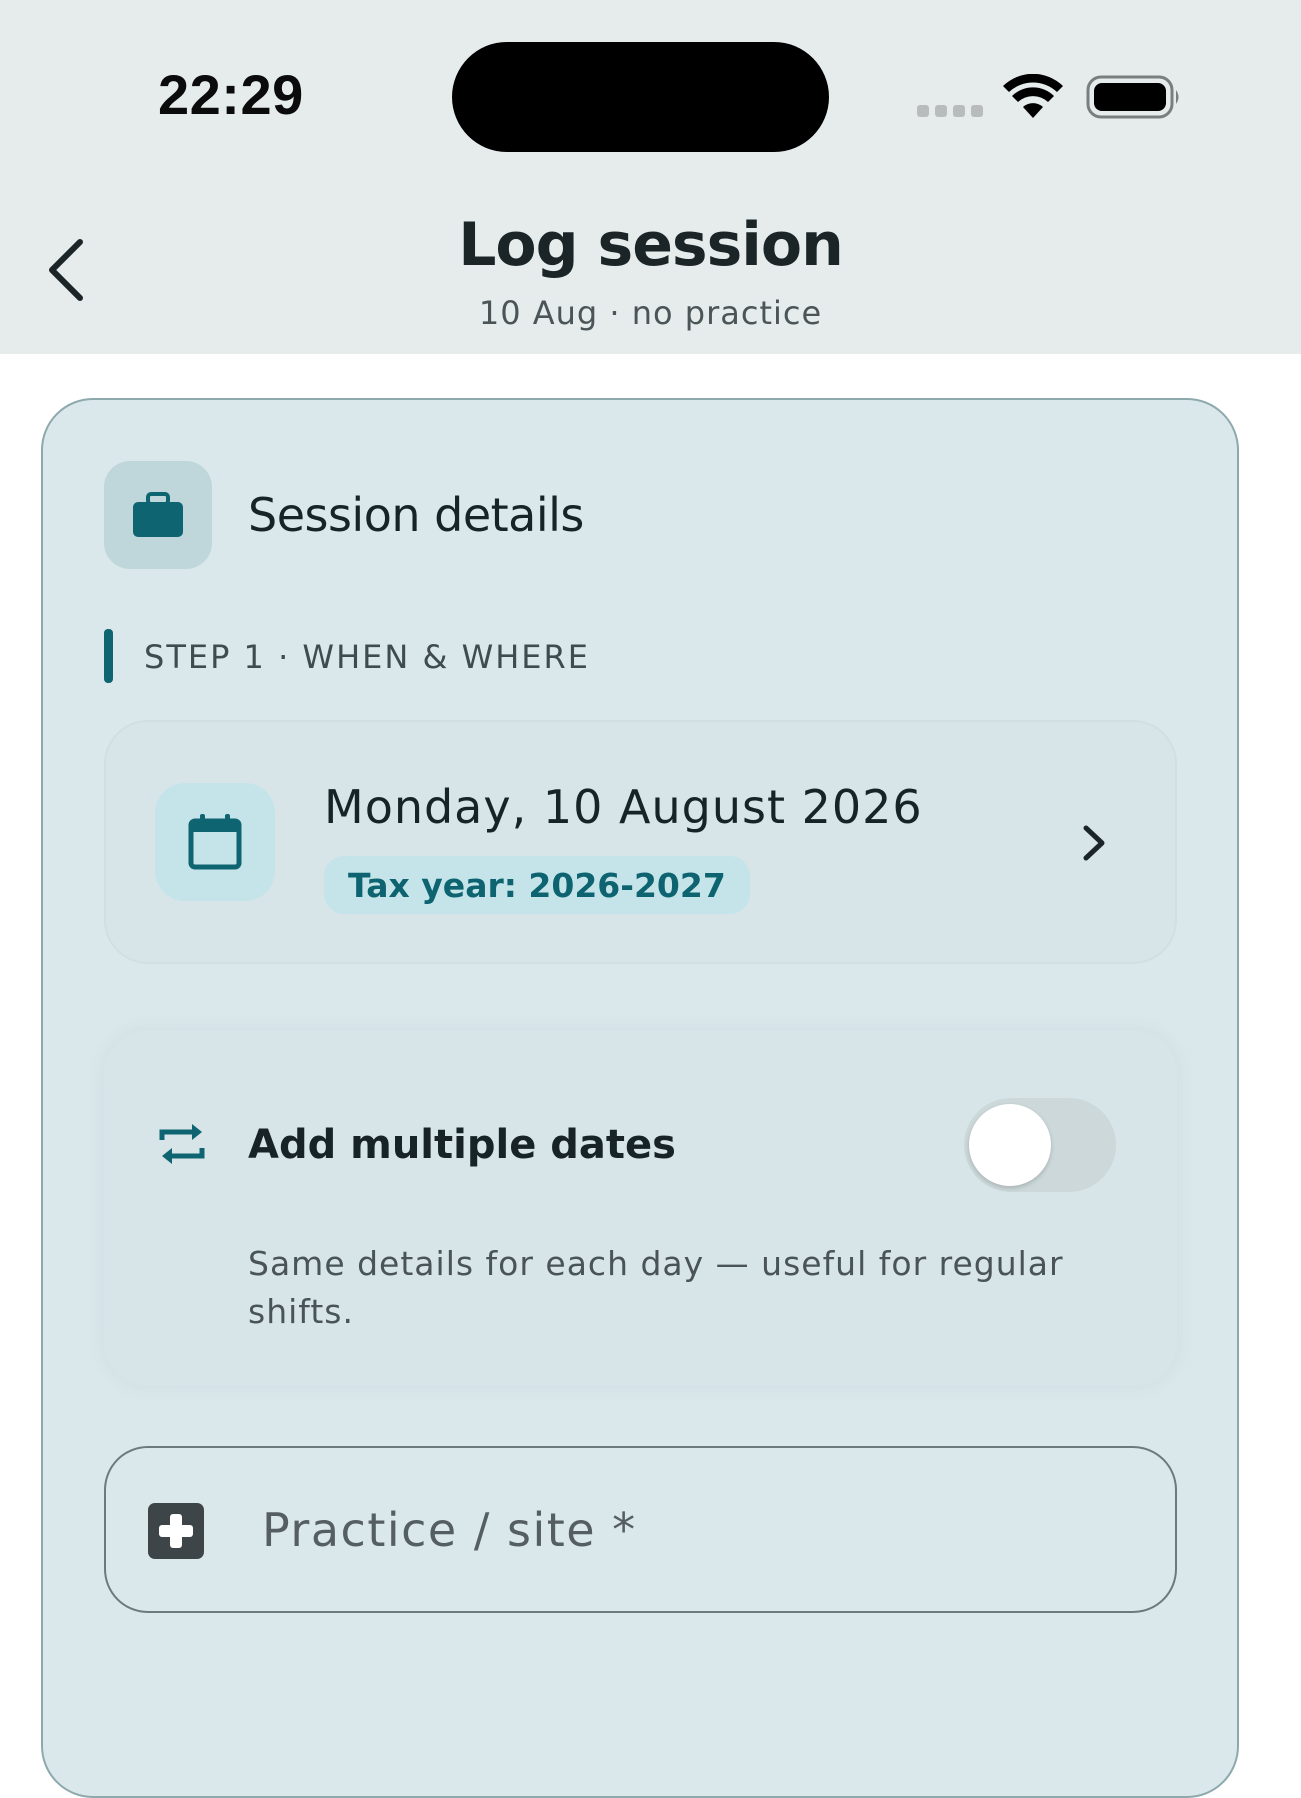 This screenshot has height=1798, width=1301. I want to click on toggle-knob, so click(1010, 1145).